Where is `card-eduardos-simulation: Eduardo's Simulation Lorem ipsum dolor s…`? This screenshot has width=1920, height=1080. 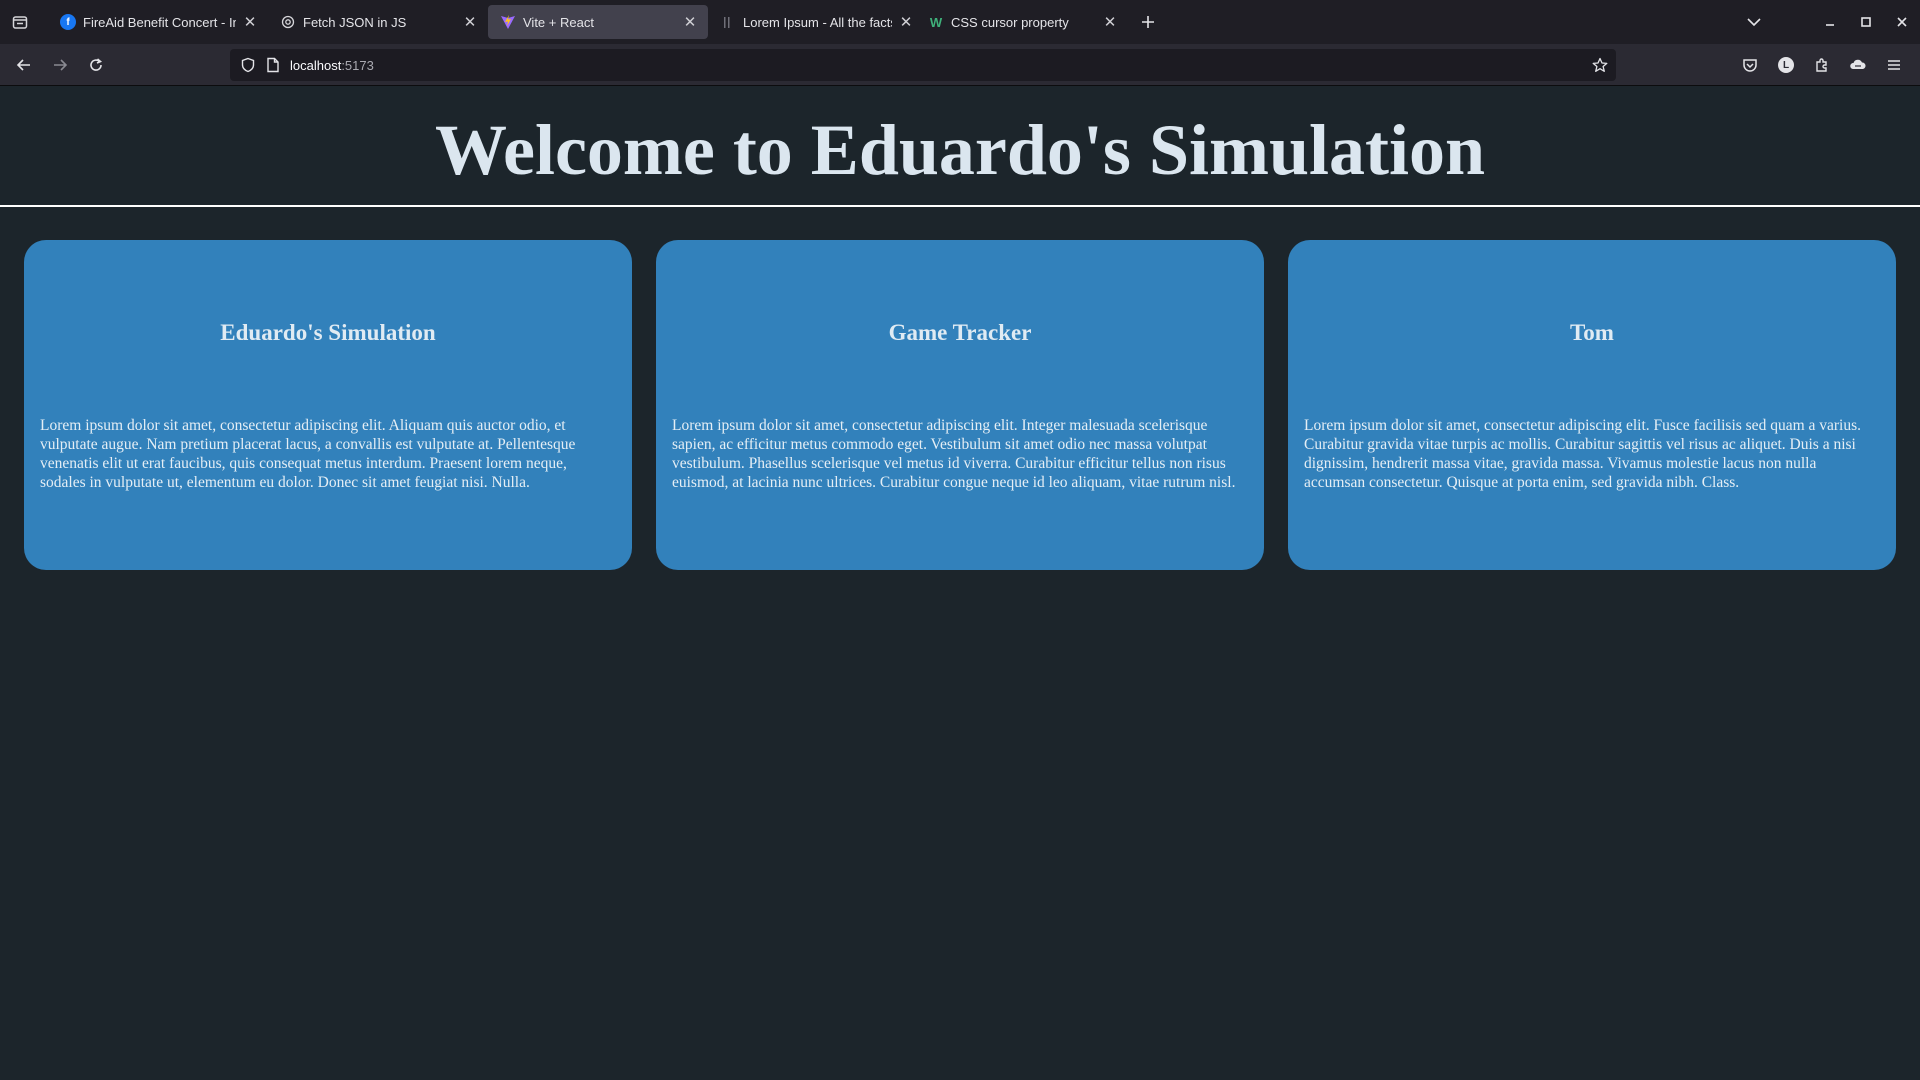 card-eduardos-simulation: Eduardo's Simulation Lorem ipsum dolor s… is located at coordinates (328, 405).